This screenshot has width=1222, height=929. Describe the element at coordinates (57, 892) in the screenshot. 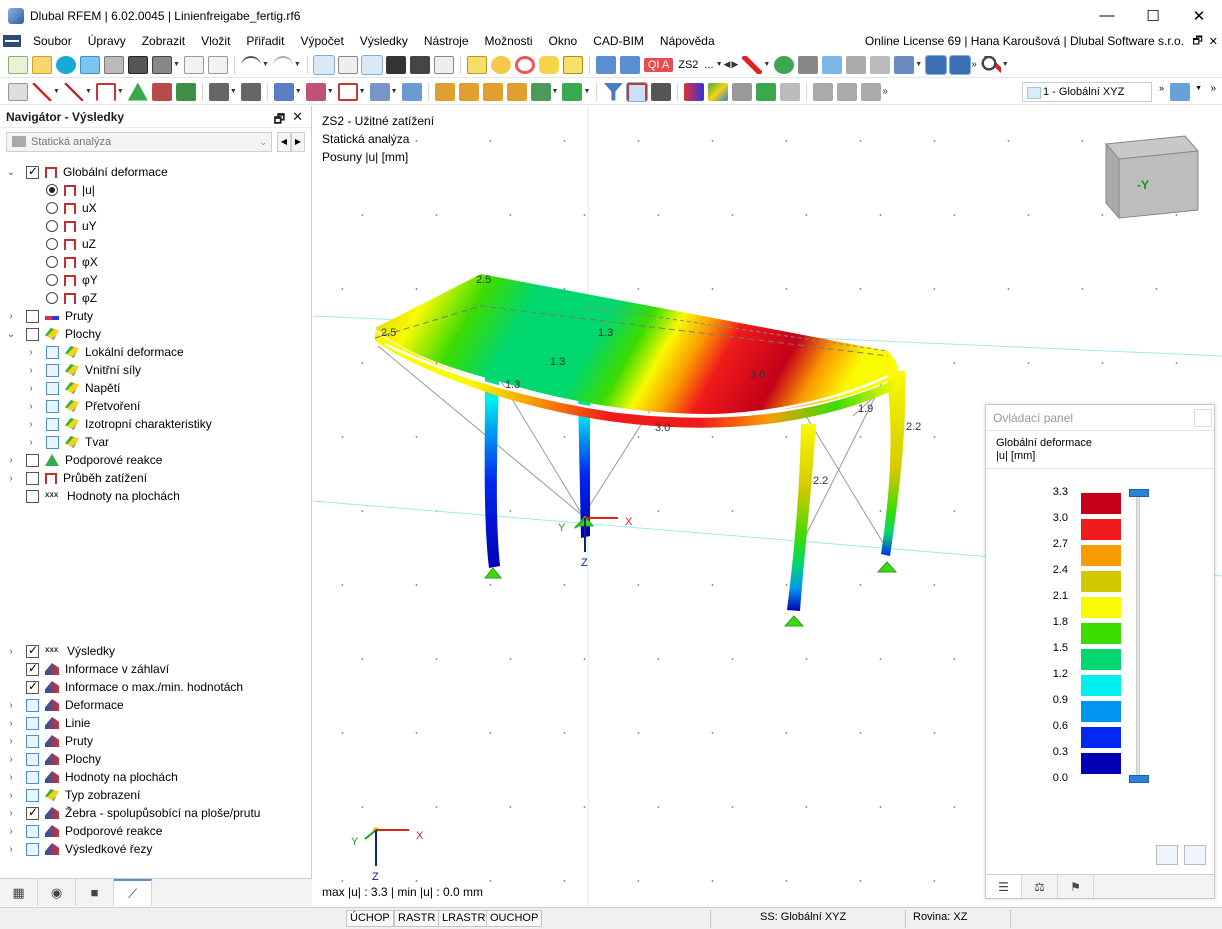

I see `tab-display-eye-icon: ◉` at that location.